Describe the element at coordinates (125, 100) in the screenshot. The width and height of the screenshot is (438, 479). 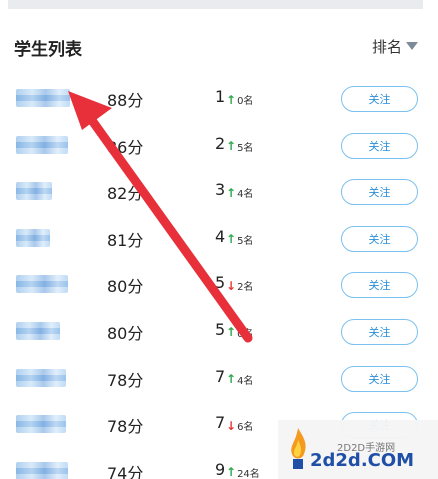
I see `student-score: 88分` at that location.